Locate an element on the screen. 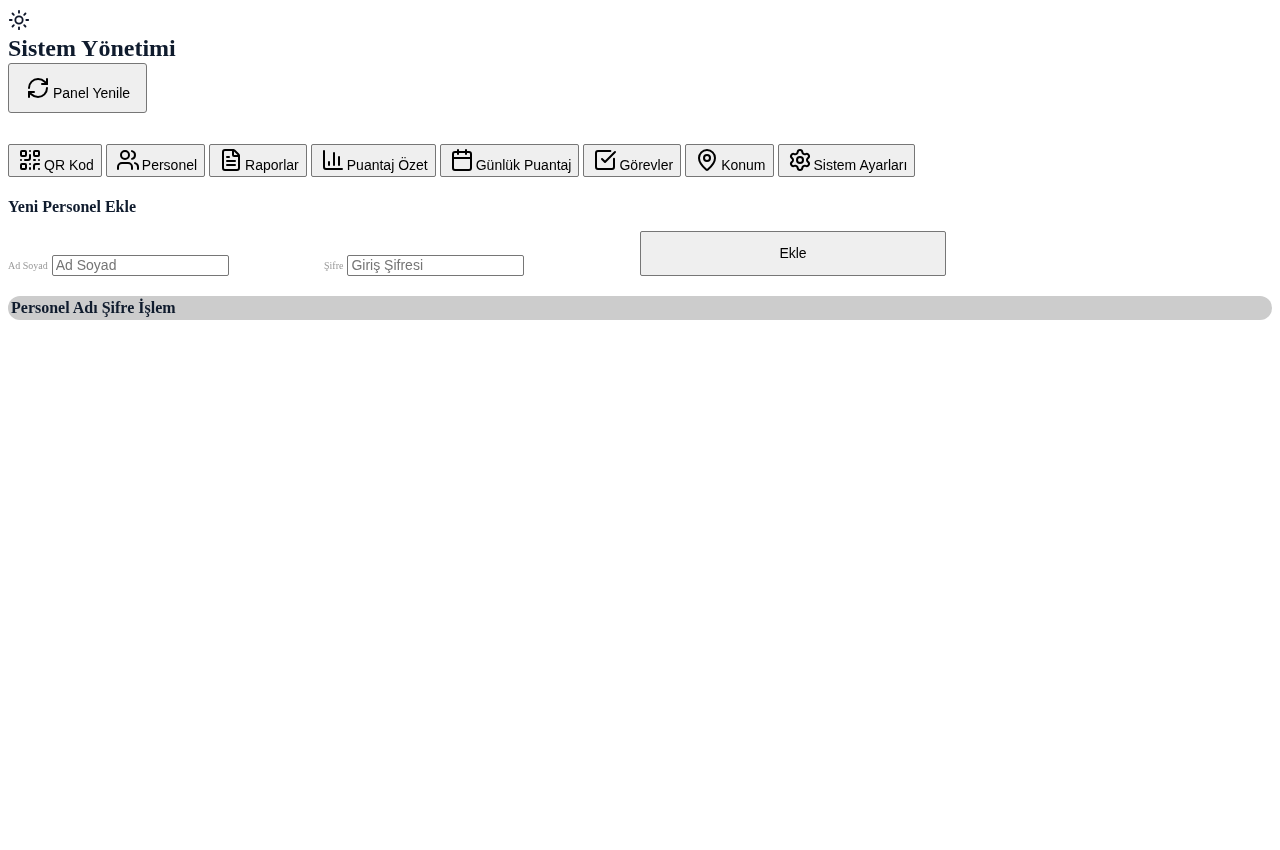 The image size is (1280, 850). nav-tab: Personel is located at coordinates (155, 160).